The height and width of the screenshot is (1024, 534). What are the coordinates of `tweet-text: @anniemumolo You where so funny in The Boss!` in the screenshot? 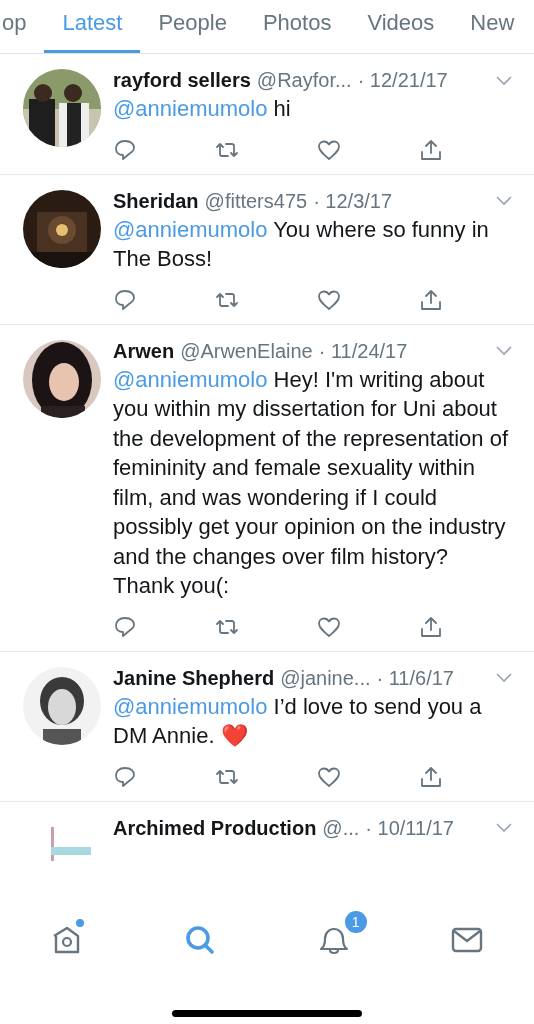 It's located at (301, 244).